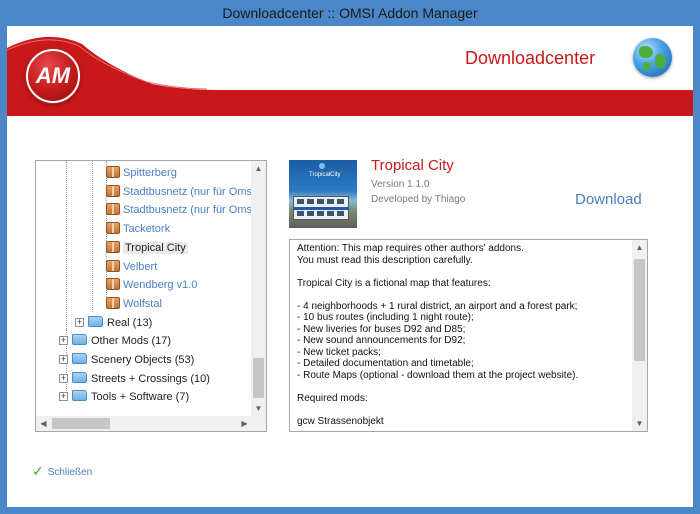  I want to click on addon-developer: Developed by Thiago, so click(418, 199).